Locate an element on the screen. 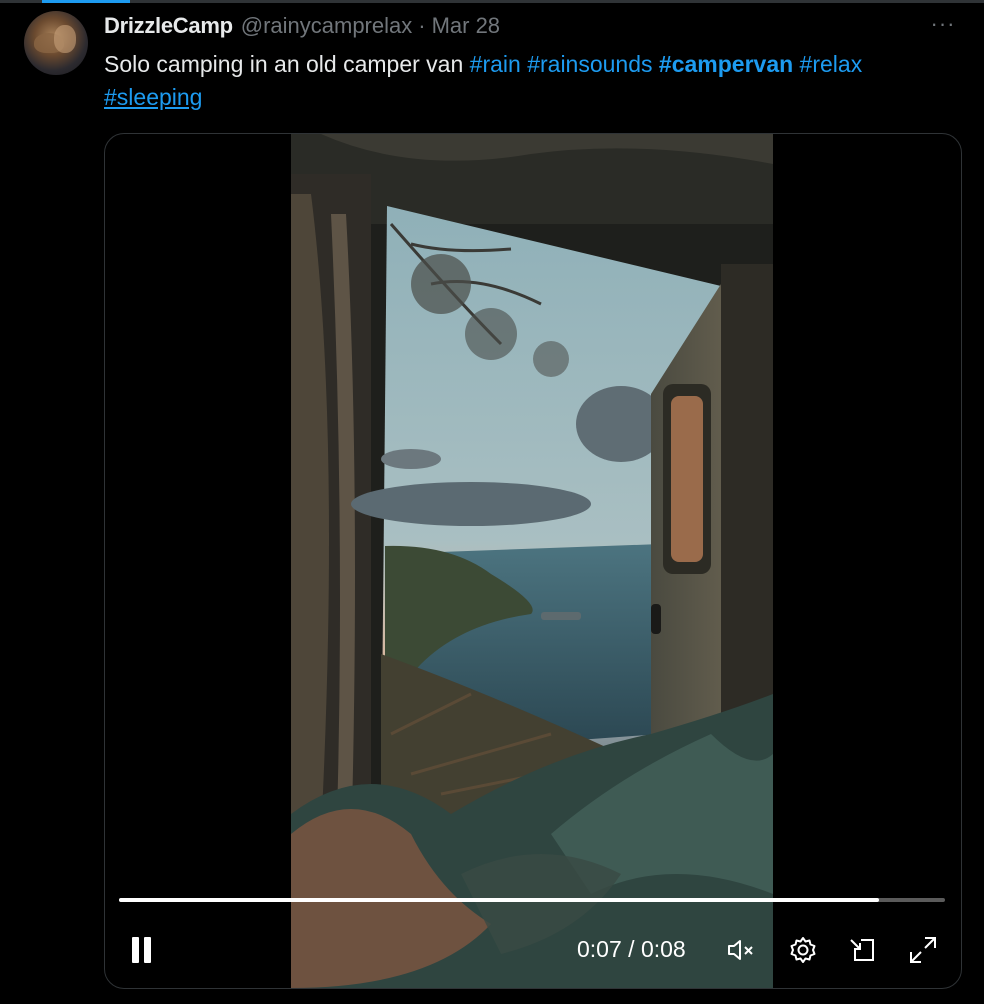 This screenshot has width=984, height=1004. hashtag-link: #campervan is located at coordinates (726, 64).